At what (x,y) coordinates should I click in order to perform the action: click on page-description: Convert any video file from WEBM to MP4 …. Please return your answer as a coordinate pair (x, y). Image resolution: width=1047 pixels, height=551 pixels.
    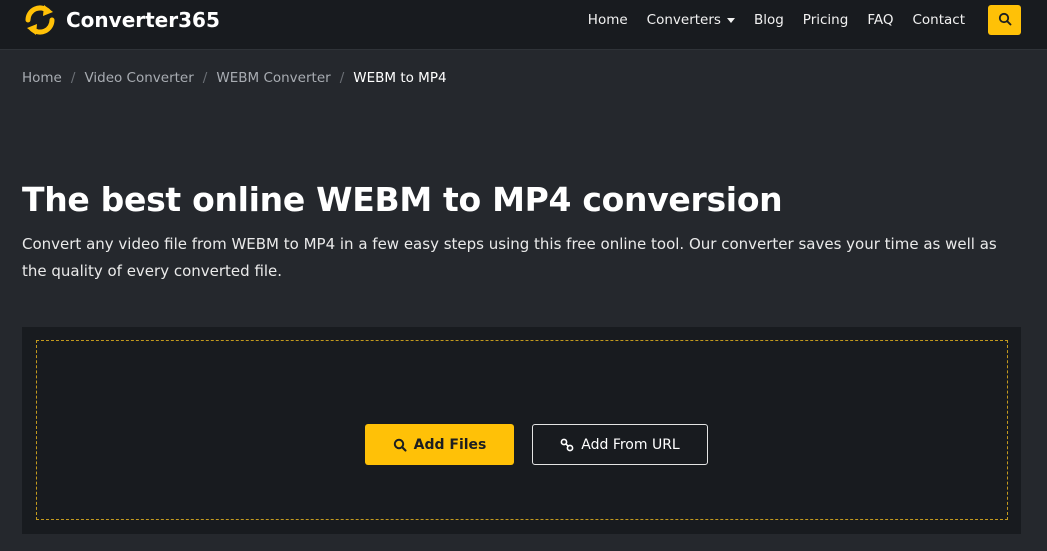
    Looking at the image, I should click on (509, 257).